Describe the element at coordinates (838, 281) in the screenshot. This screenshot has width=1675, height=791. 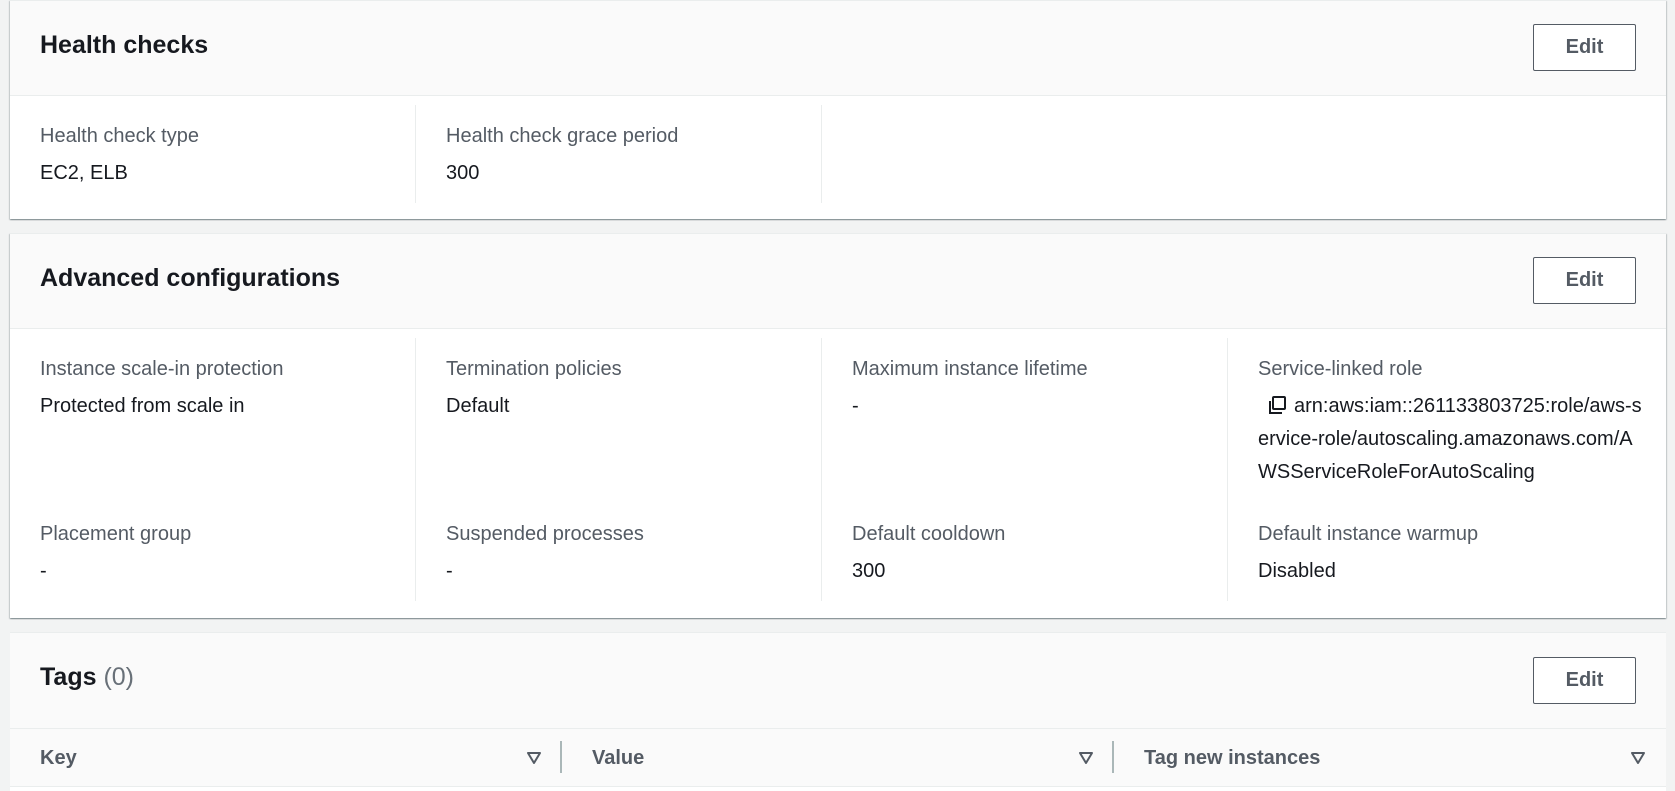
I see `advanced-configurations-header: Advanced configurations Edit` at that location.